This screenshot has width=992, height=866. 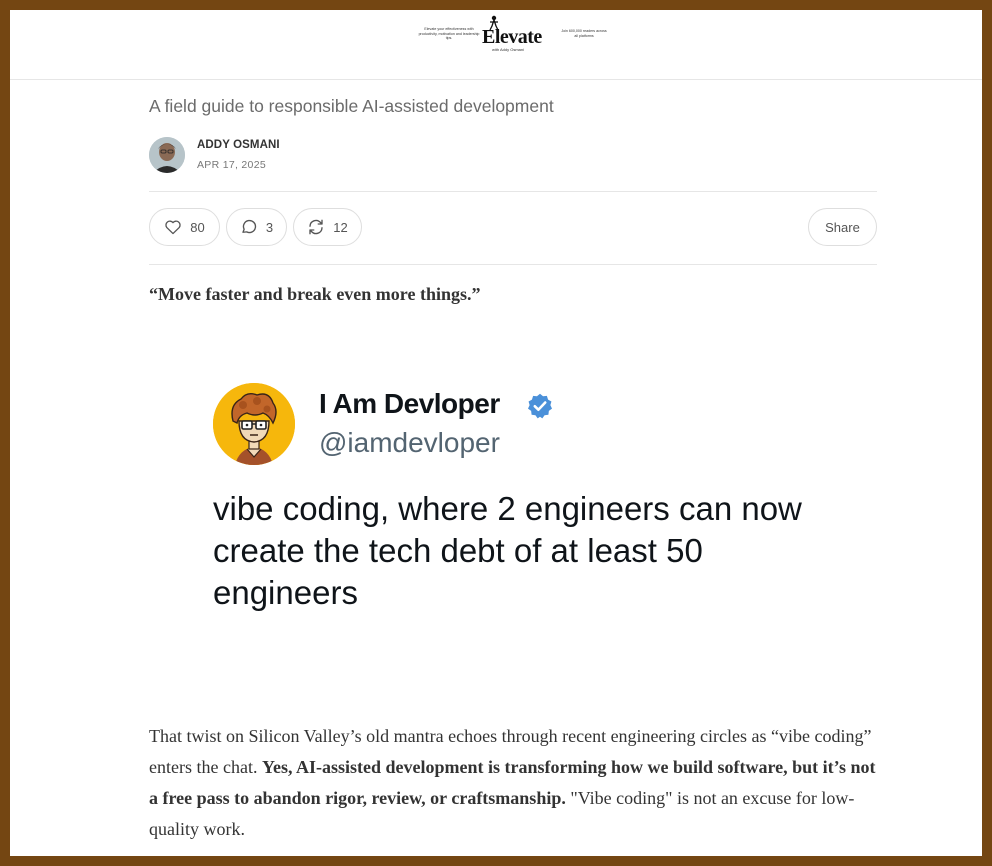 I want to click on author-avatar, so click(x=167, y=155).